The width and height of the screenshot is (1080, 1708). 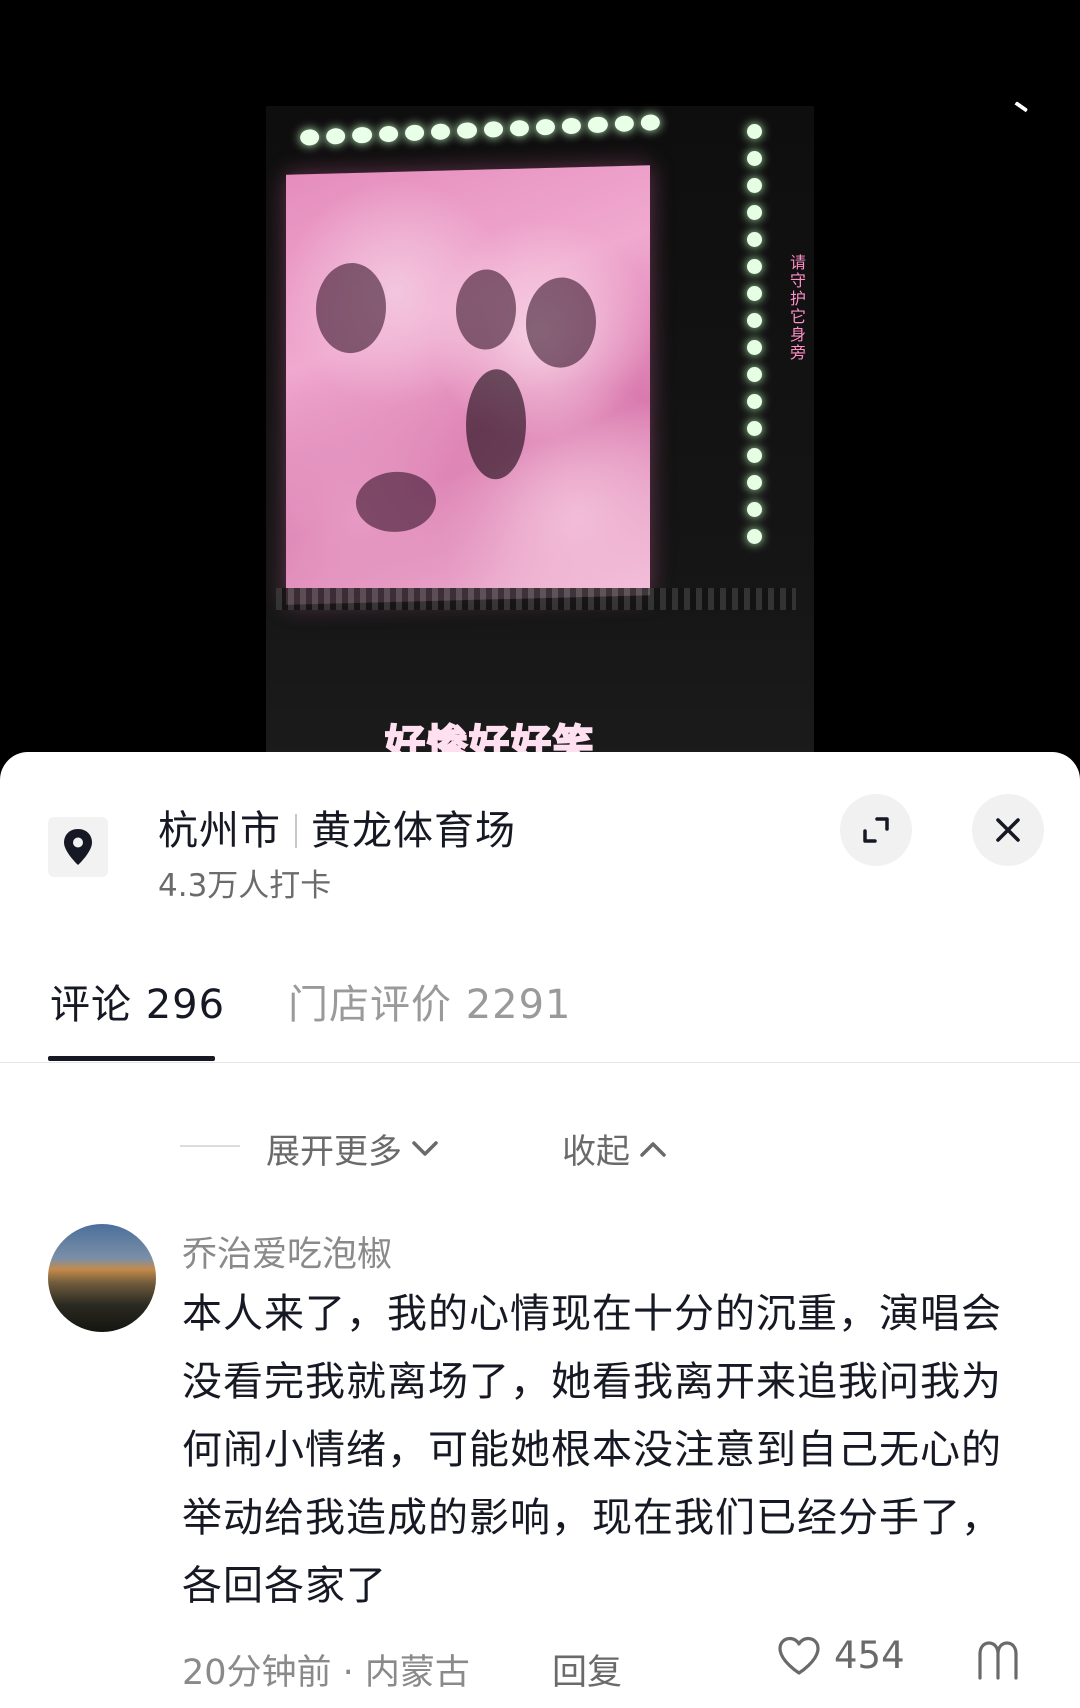 I want to click on avatar, so click(x=102, y=1278).